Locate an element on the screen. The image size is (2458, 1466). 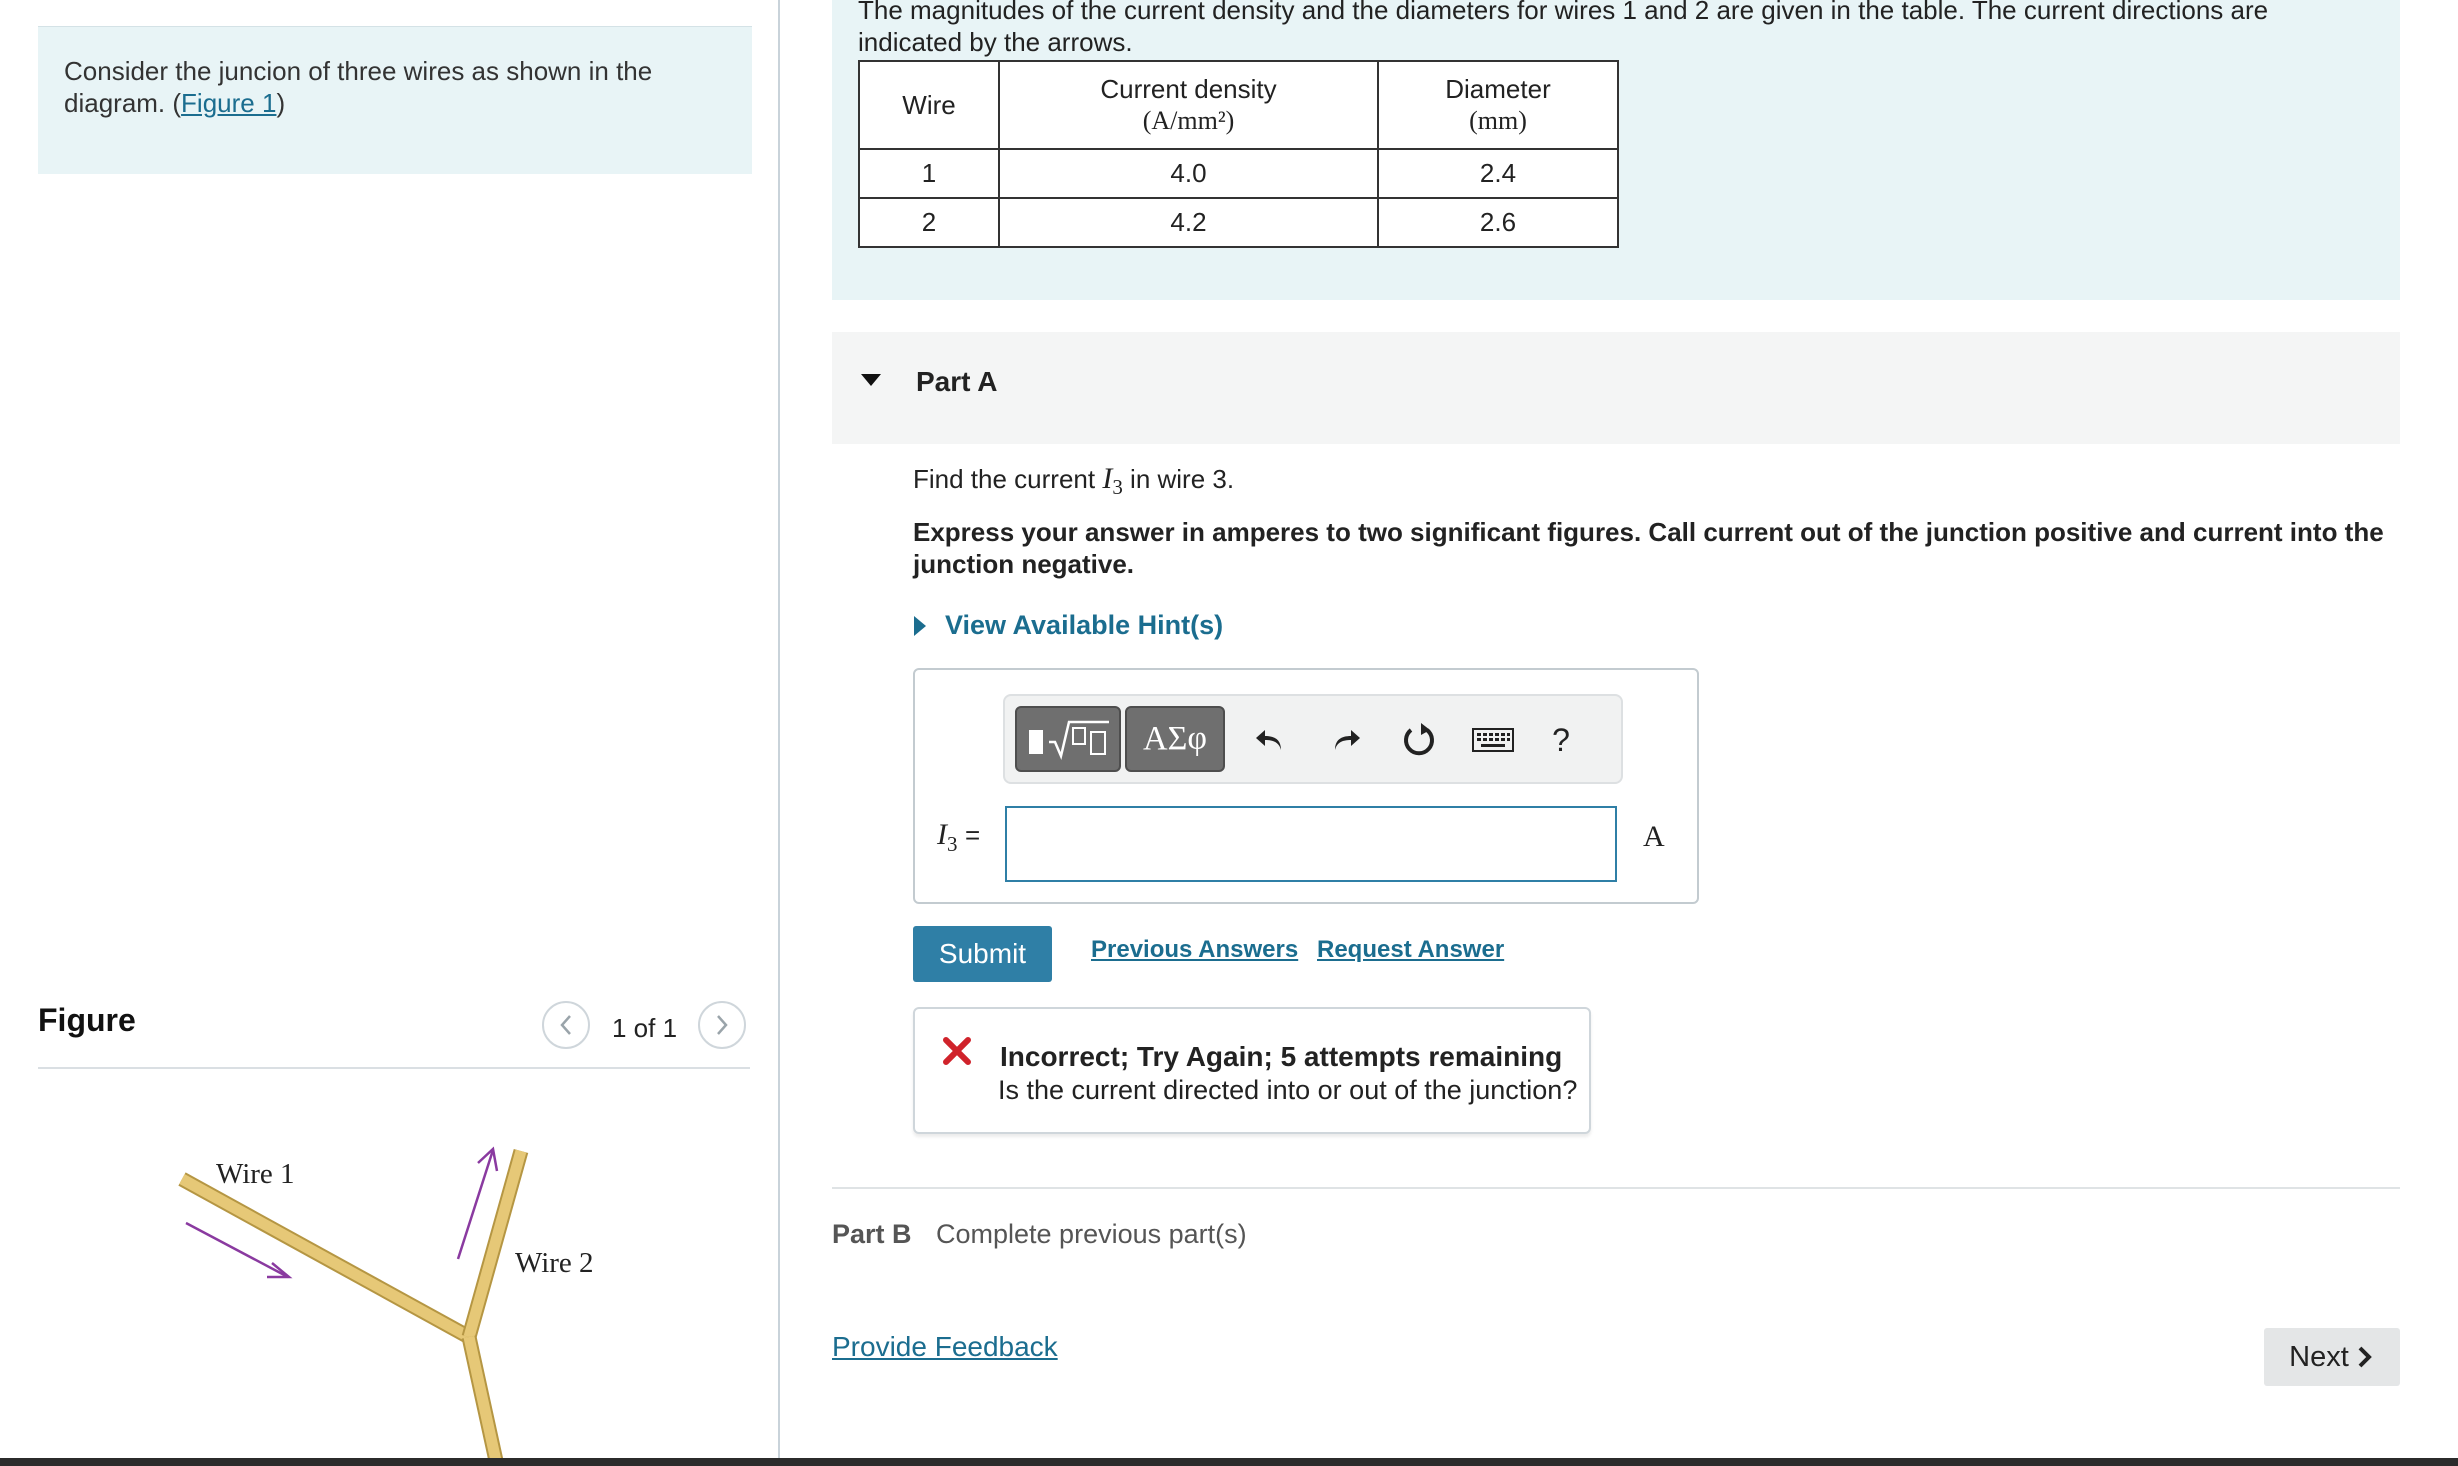
wire-2-label: Wire 2 is located at coordinates (554, 1263).